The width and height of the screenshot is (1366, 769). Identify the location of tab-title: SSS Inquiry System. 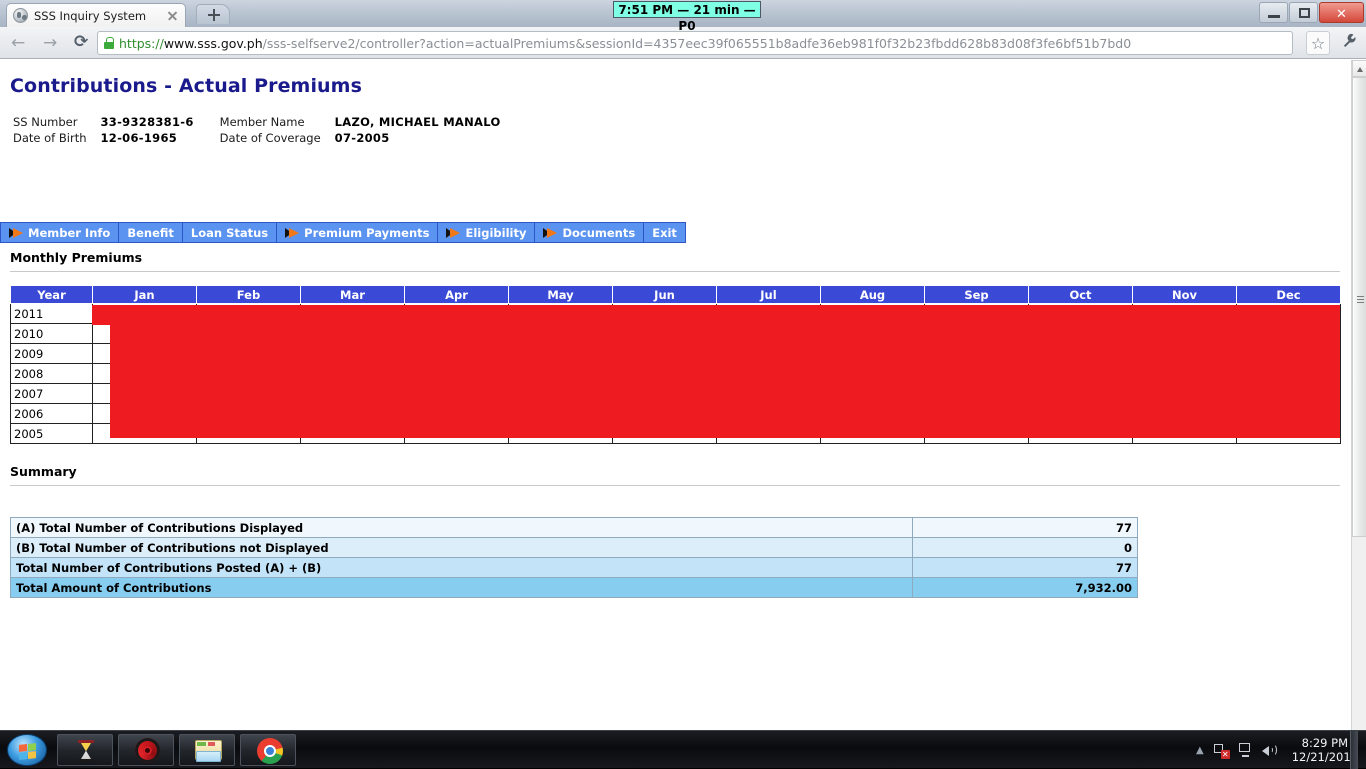
(90, 15).